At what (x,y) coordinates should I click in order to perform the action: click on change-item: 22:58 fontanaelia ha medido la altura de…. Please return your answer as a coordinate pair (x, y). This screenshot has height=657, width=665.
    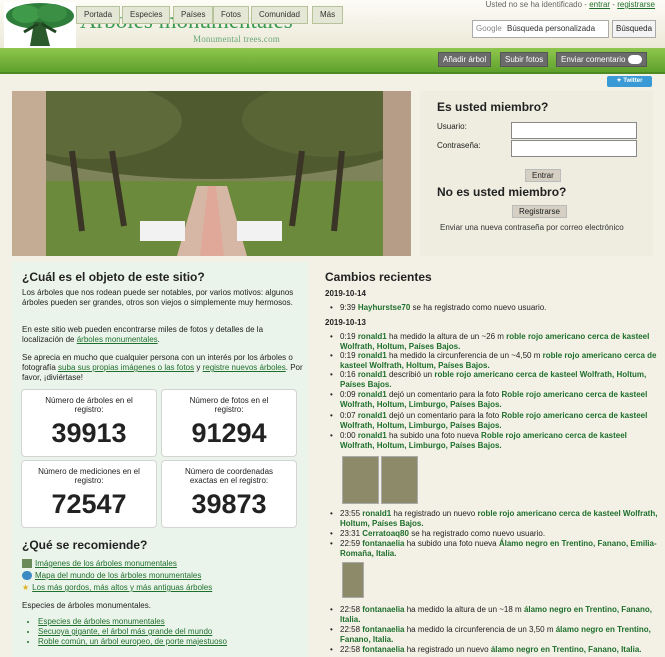
    Looking at the image, I should click on (494, 615).